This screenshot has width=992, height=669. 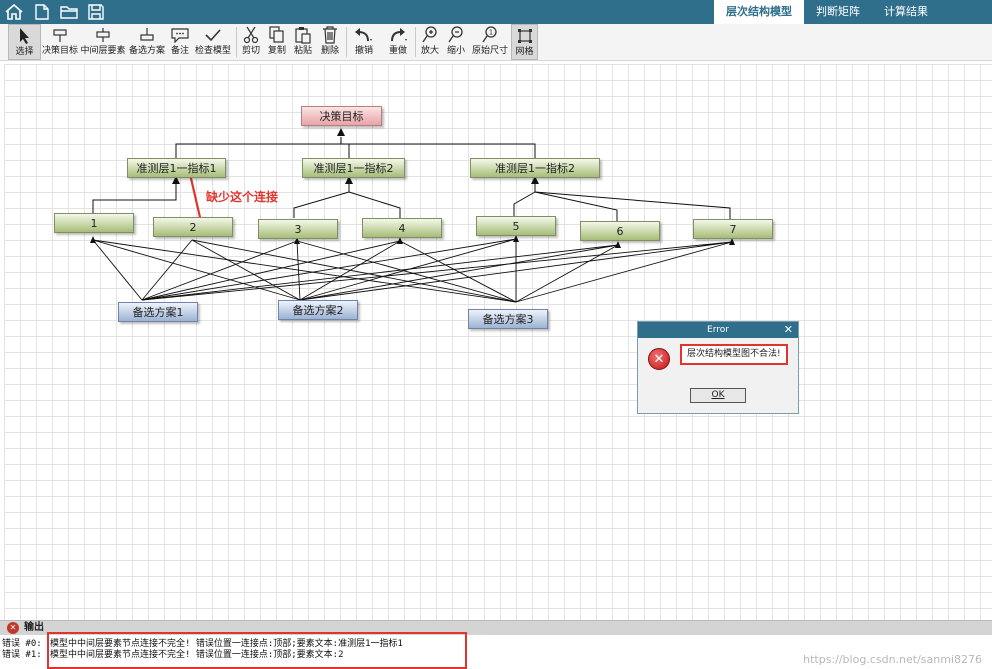 I want to click on indicator-node-6: 6, so click(x=620, y=231).